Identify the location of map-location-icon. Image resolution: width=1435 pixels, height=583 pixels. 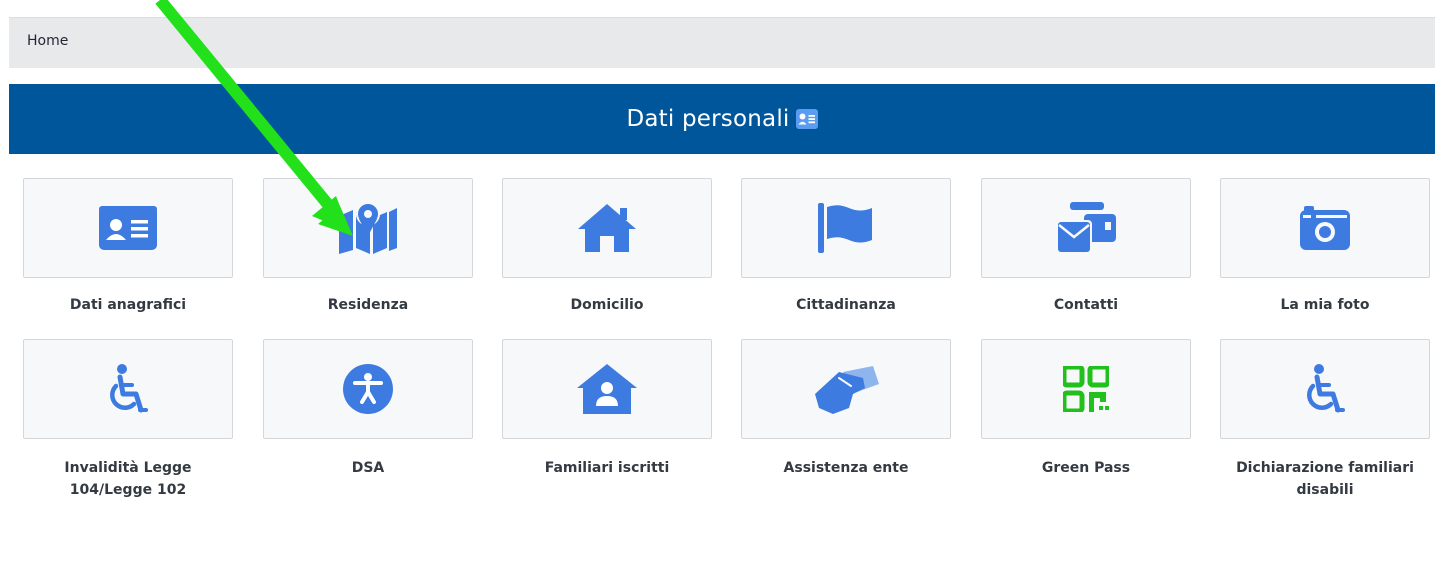
(368, 228).